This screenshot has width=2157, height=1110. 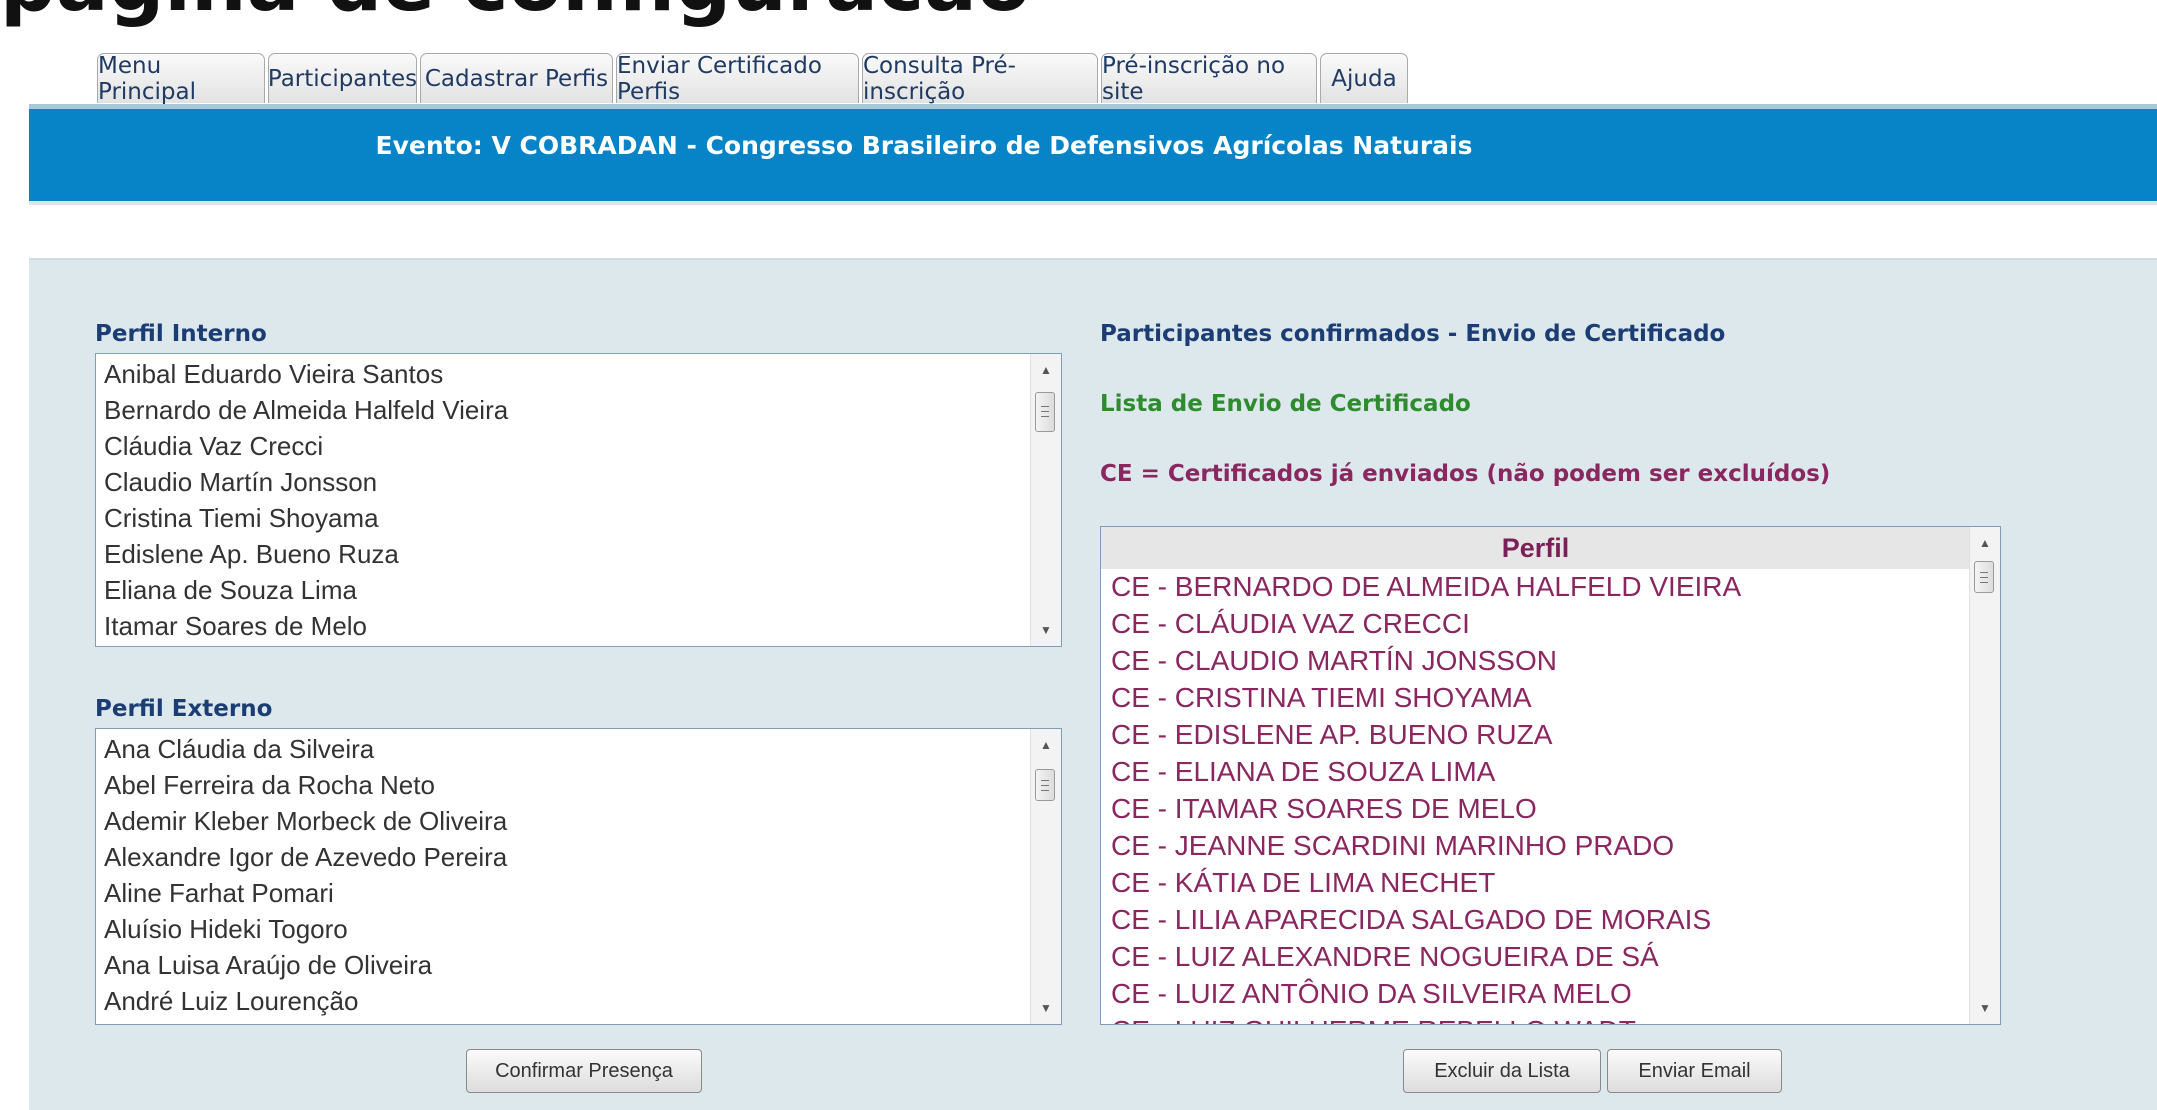 What do you see at coordinates (273, 374) in the screenshot?
I see `list-item: Anibal Eduardo Vieira Santos` at bounding box center [273, 374].